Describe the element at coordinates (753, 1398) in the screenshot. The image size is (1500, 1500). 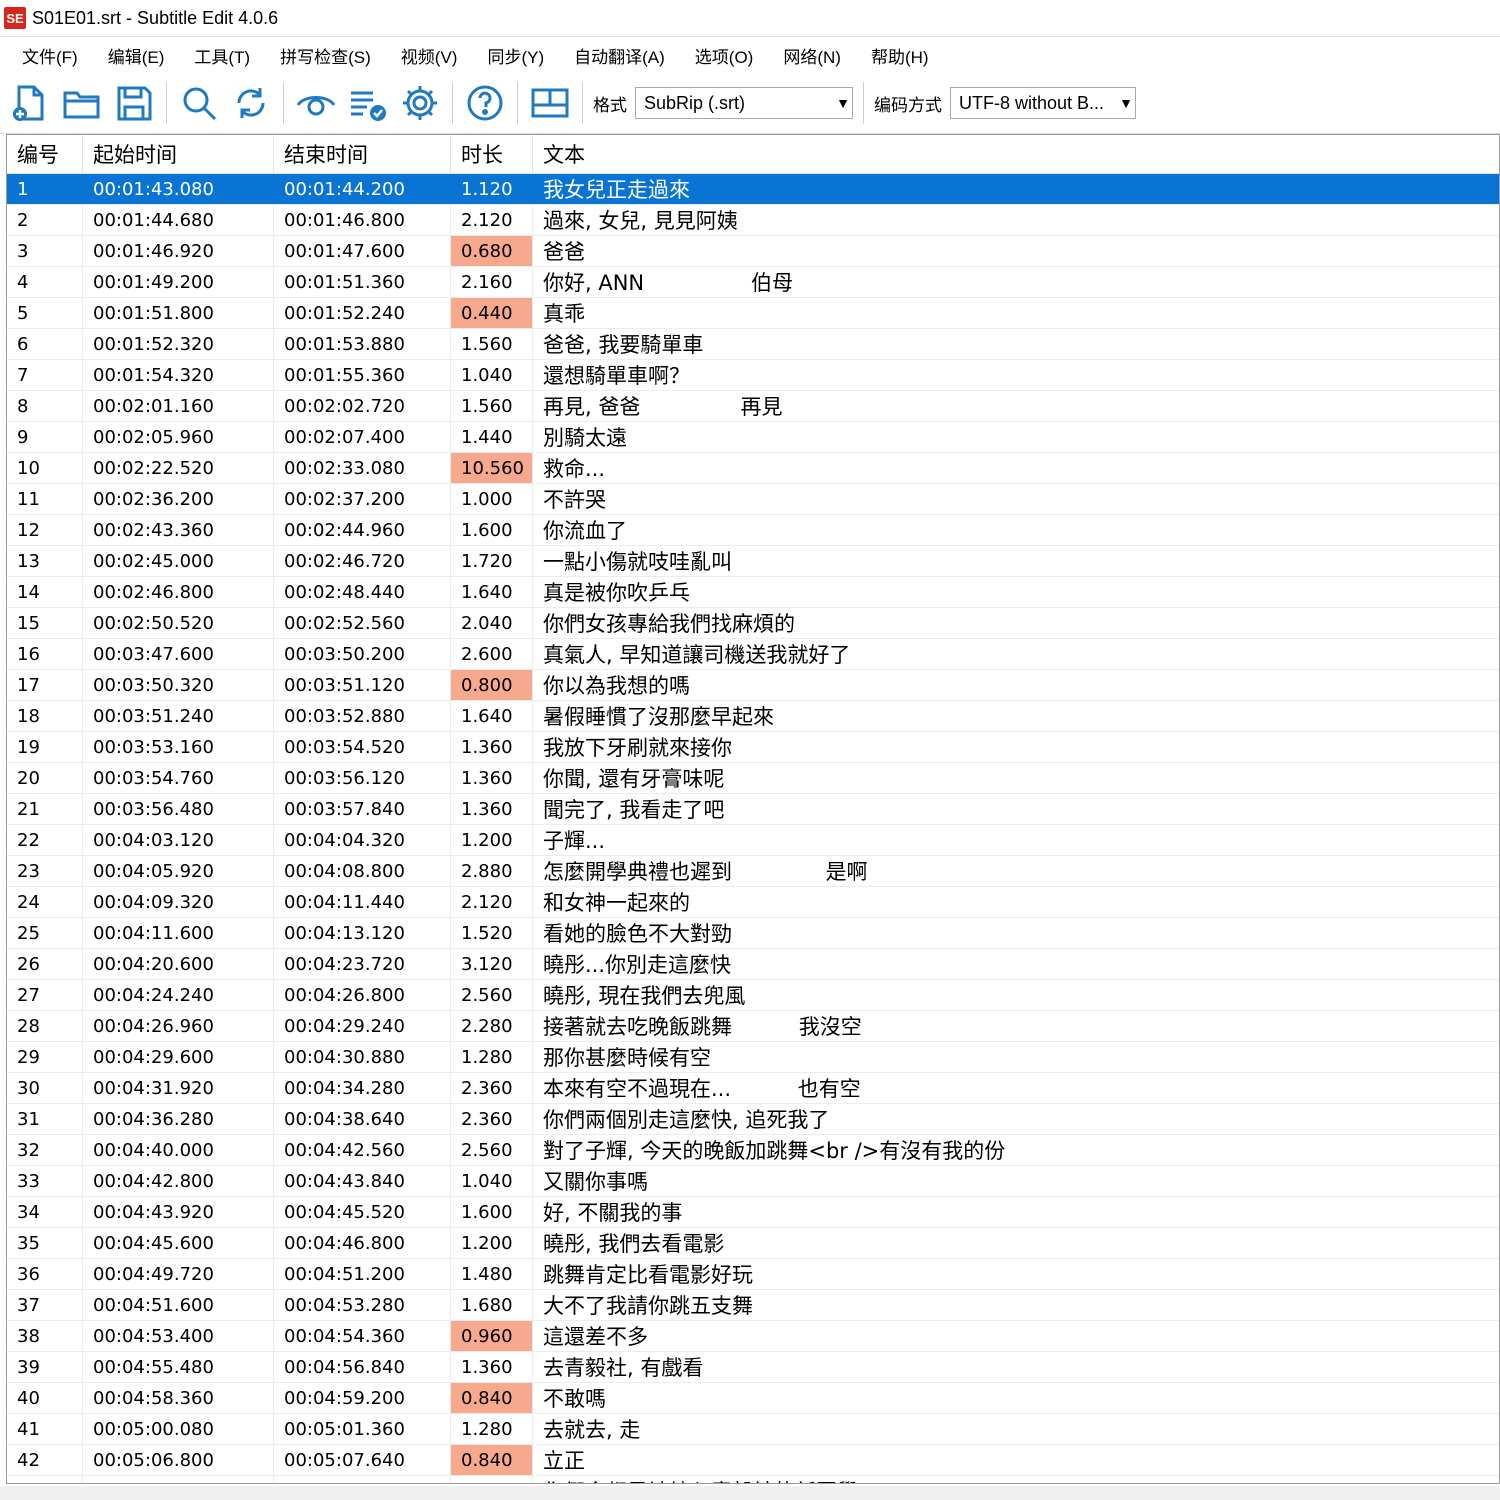
I see `table-row: 40 00:04:58.360 00:04:59.200 0.840 不敢嗎` at that location.